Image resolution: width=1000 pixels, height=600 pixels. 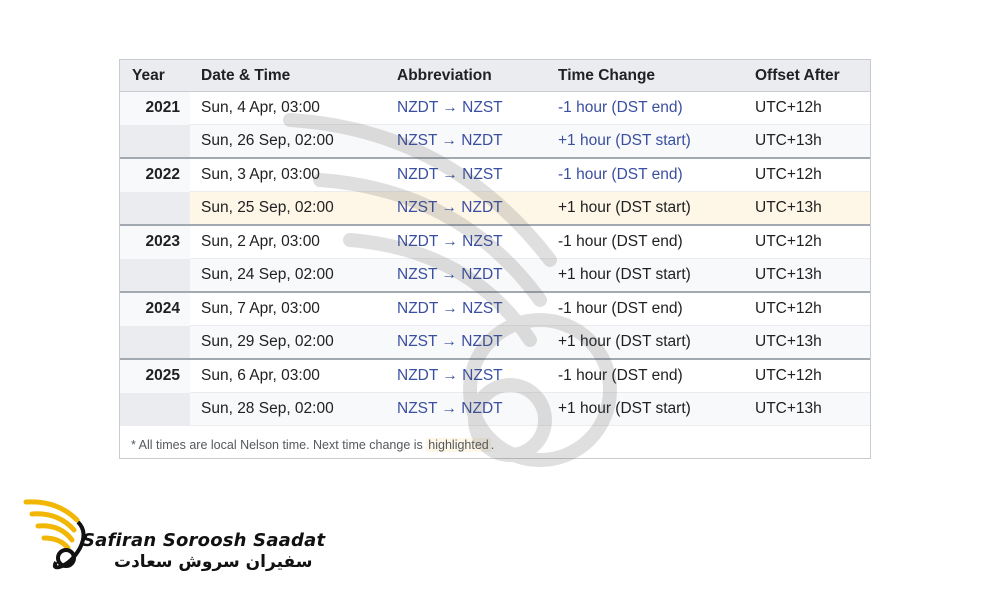 I want to click on date-cell: Sun, 24 Sep, 02:00, so click(x=288, y=275).